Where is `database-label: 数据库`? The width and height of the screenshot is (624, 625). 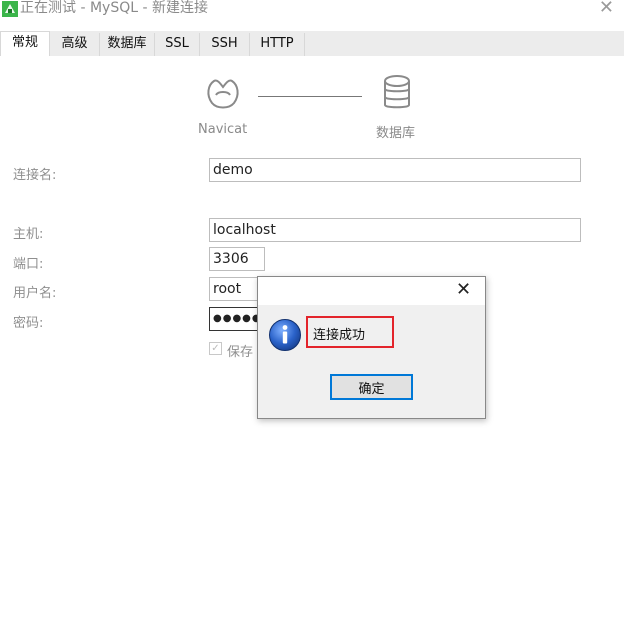 database-label: 数据库 is located at coordinates (396, 133).